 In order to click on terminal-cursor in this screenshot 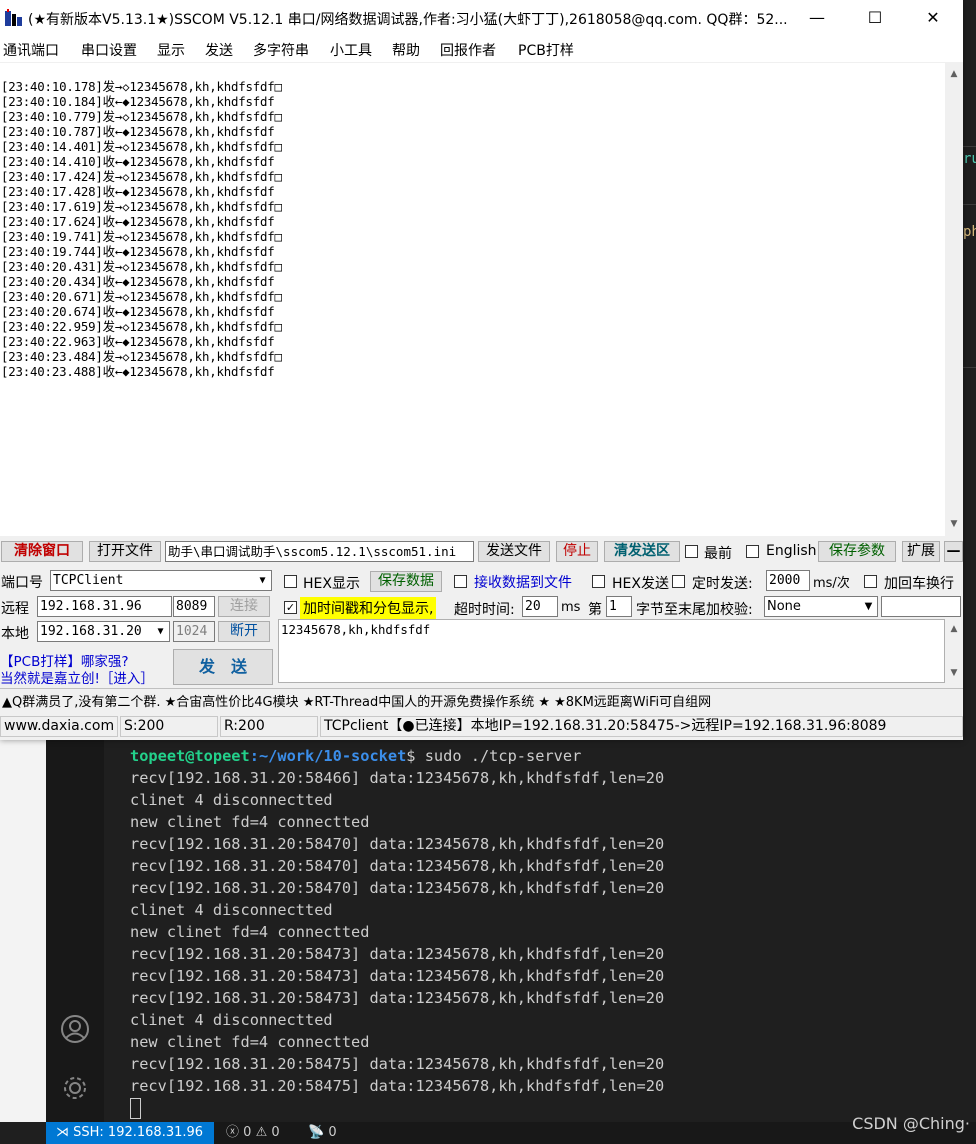, I will do `click(135, 1108)`.